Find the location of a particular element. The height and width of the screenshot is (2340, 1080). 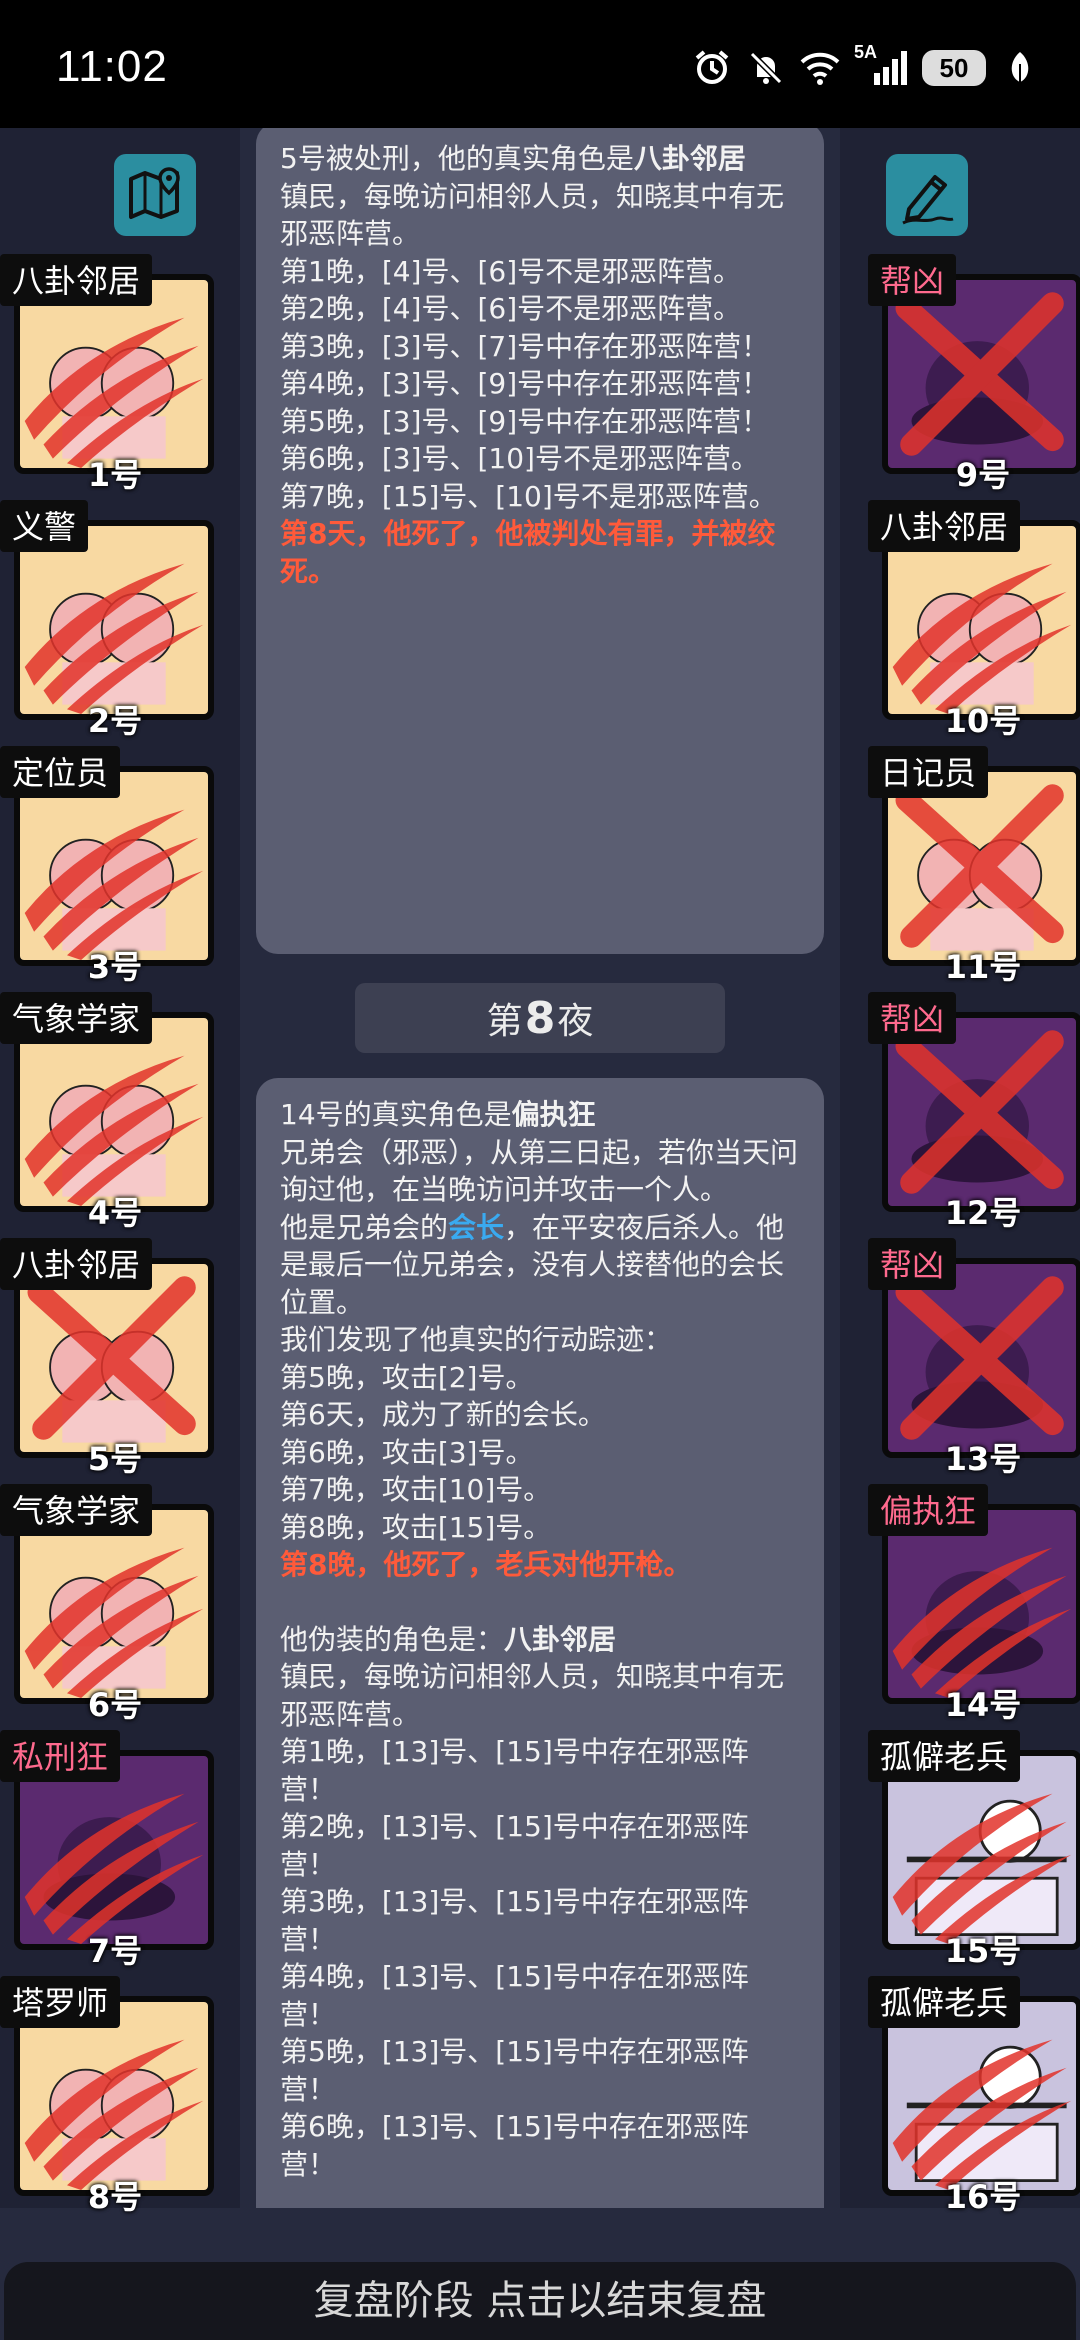

player-card: 帮凶 12号 is located at coordinates (974, 1112).